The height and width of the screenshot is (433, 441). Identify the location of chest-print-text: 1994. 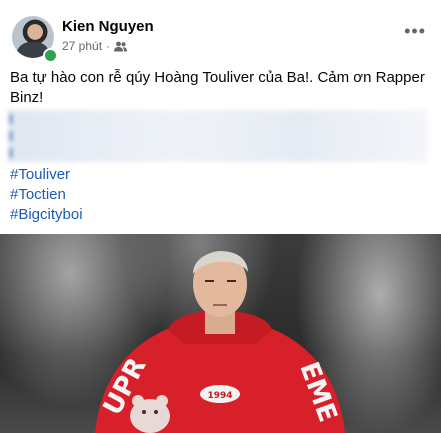
(219, 396).